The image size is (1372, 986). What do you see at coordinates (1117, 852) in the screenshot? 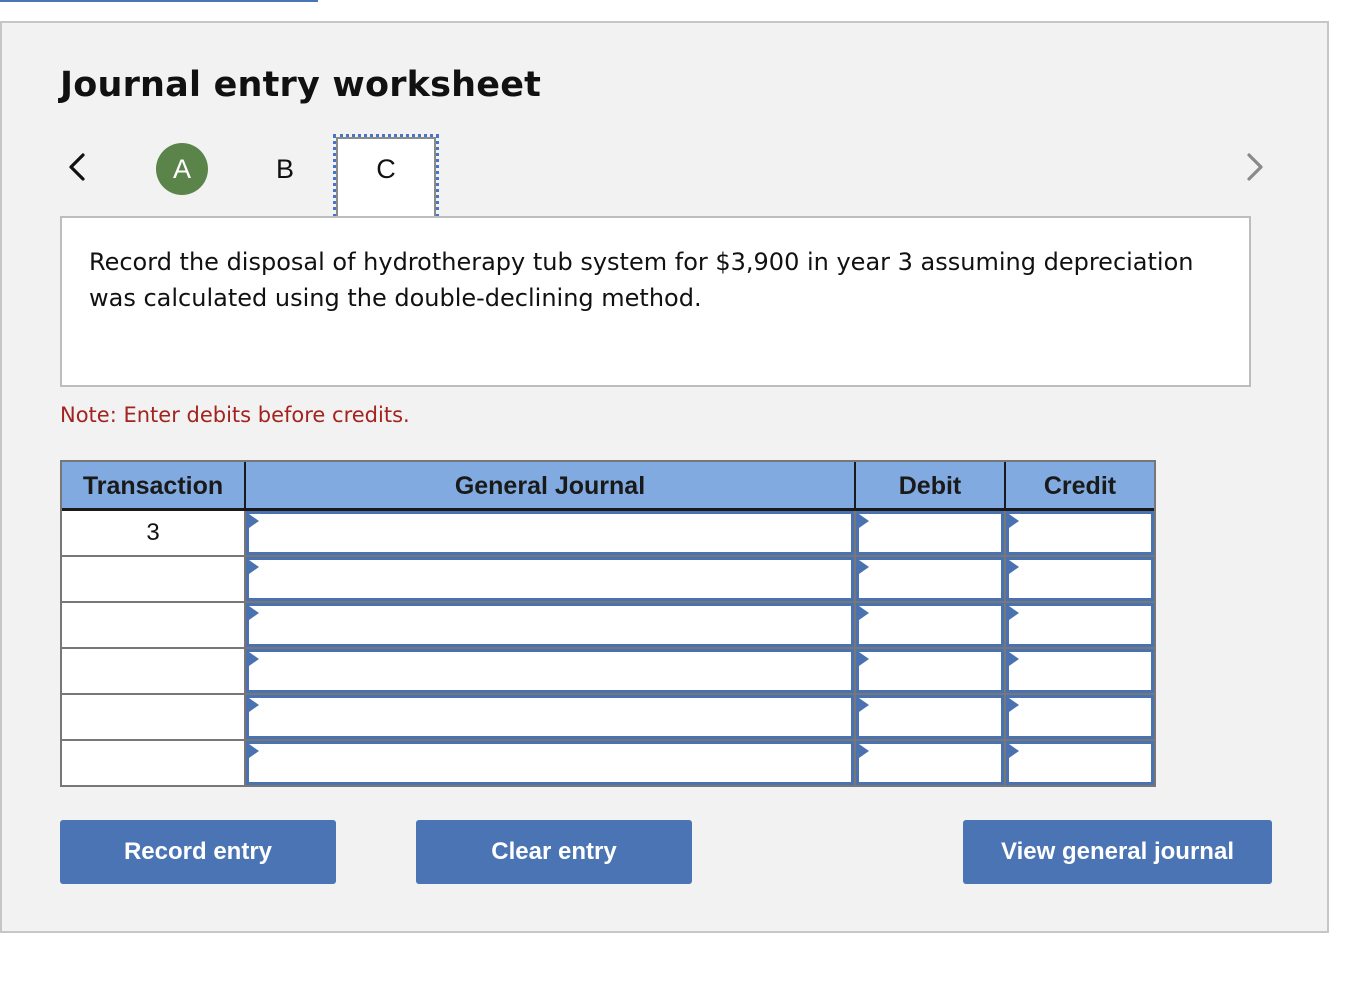
I see `view-general-journal-button: View general journal` at bounding box center [1117, 852].